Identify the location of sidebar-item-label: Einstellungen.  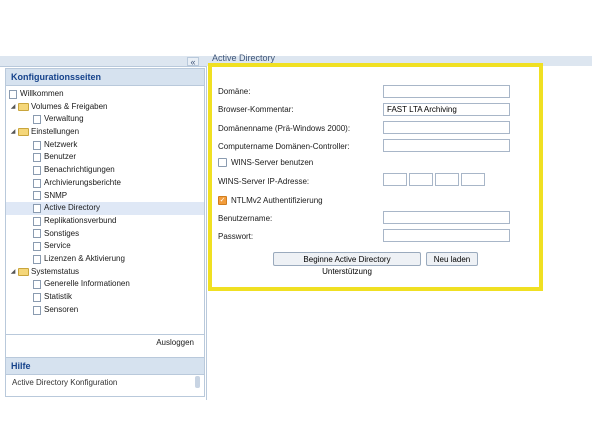
(55, 132).